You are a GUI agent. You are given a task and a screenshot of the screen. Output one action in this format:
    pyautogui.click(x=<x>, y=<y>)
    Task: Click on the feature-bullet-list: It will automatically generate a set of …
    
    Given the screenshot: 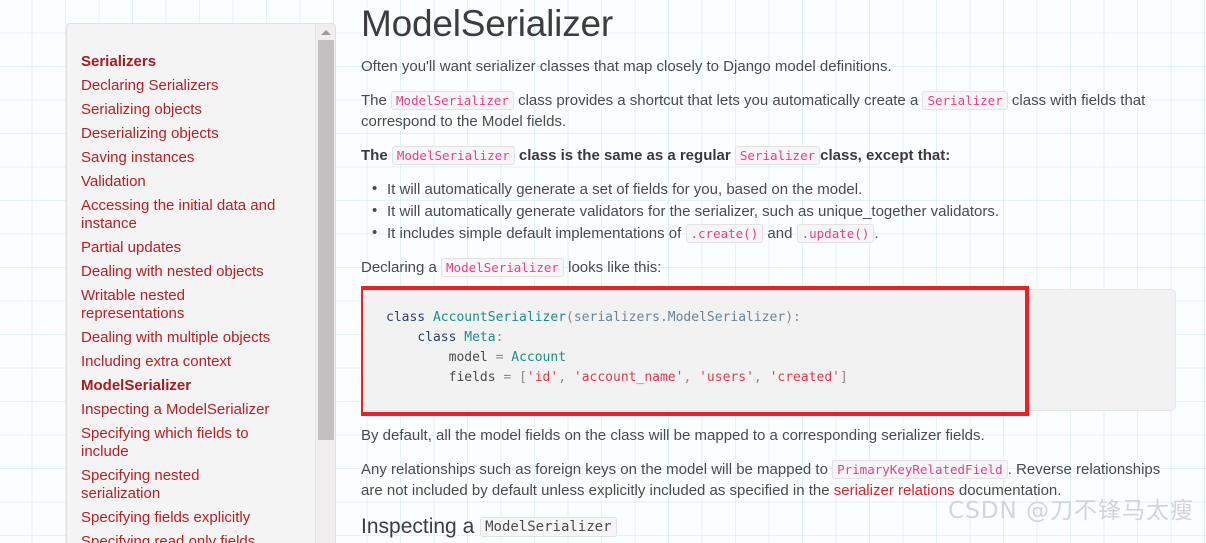 What is the action you would take?
    pyautogui.click(x=771, y=211)
    